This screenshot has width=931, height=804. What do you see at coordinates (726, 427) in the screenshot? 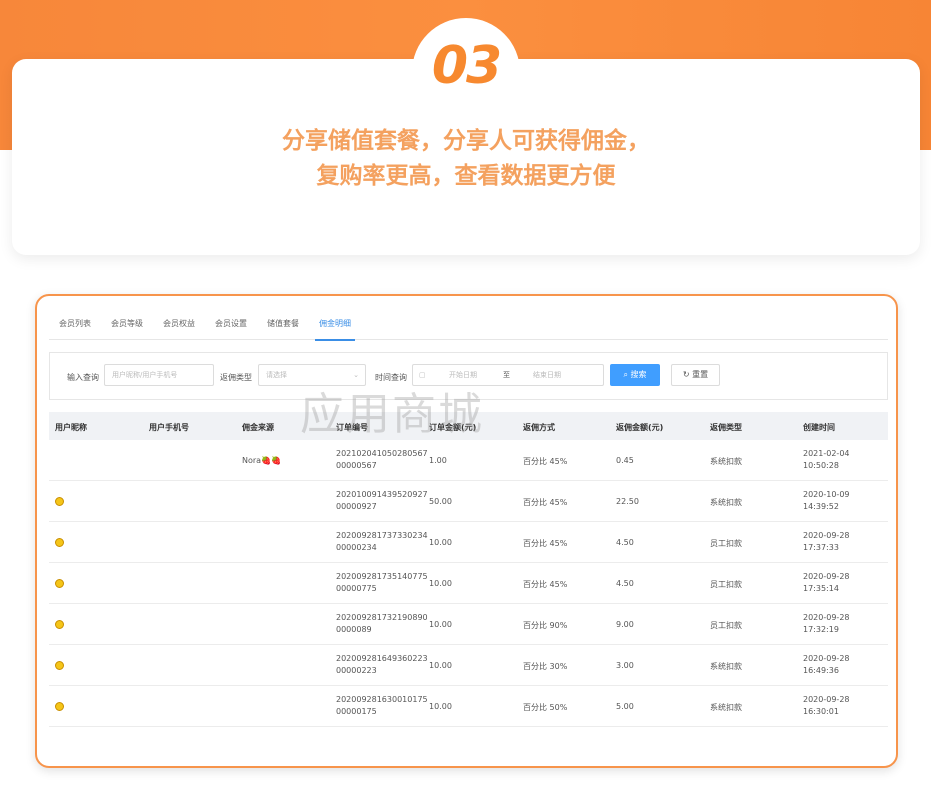
I see `header-type: 返佣类型` at bounding box center [726, 427].